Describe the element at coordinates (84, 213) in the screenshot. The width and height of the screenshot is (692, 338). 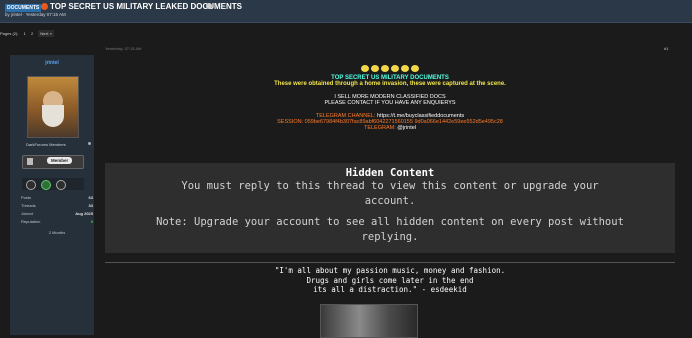
I see `stat-value: Aug 2025` at that location.